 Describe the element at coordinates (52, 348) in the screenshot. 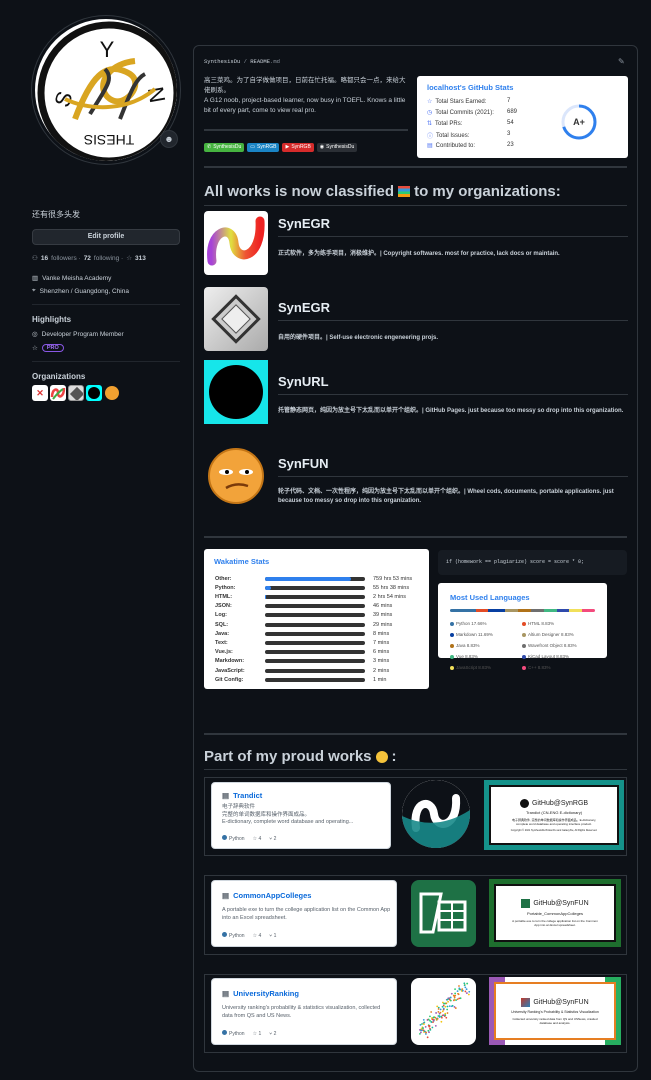

I see `pro-badge: PRO` at that location.